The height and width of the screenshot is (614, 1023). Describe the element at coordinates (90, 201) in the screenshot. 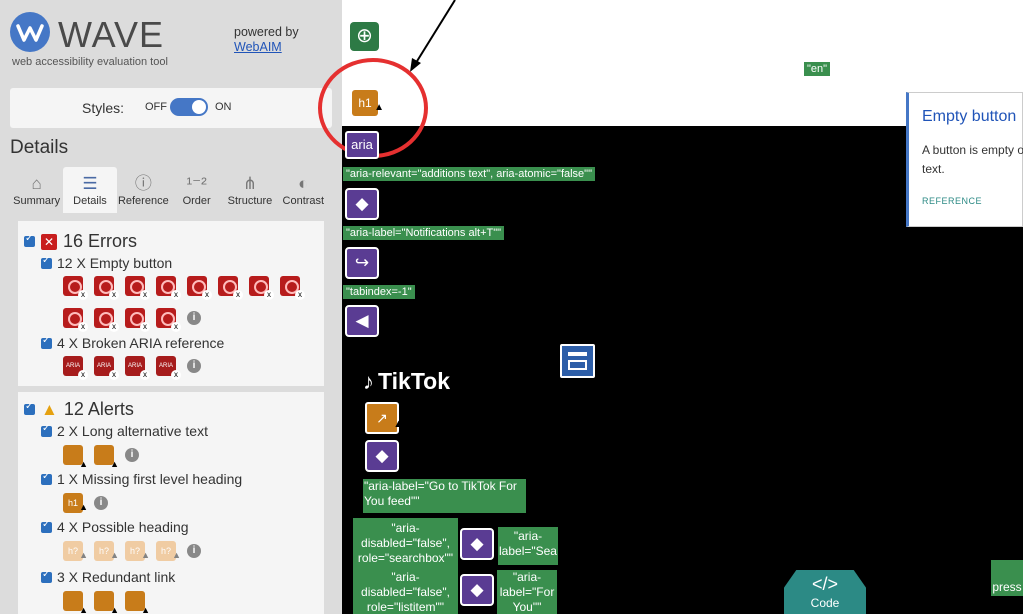

I see `tab-label: Details` at that location.